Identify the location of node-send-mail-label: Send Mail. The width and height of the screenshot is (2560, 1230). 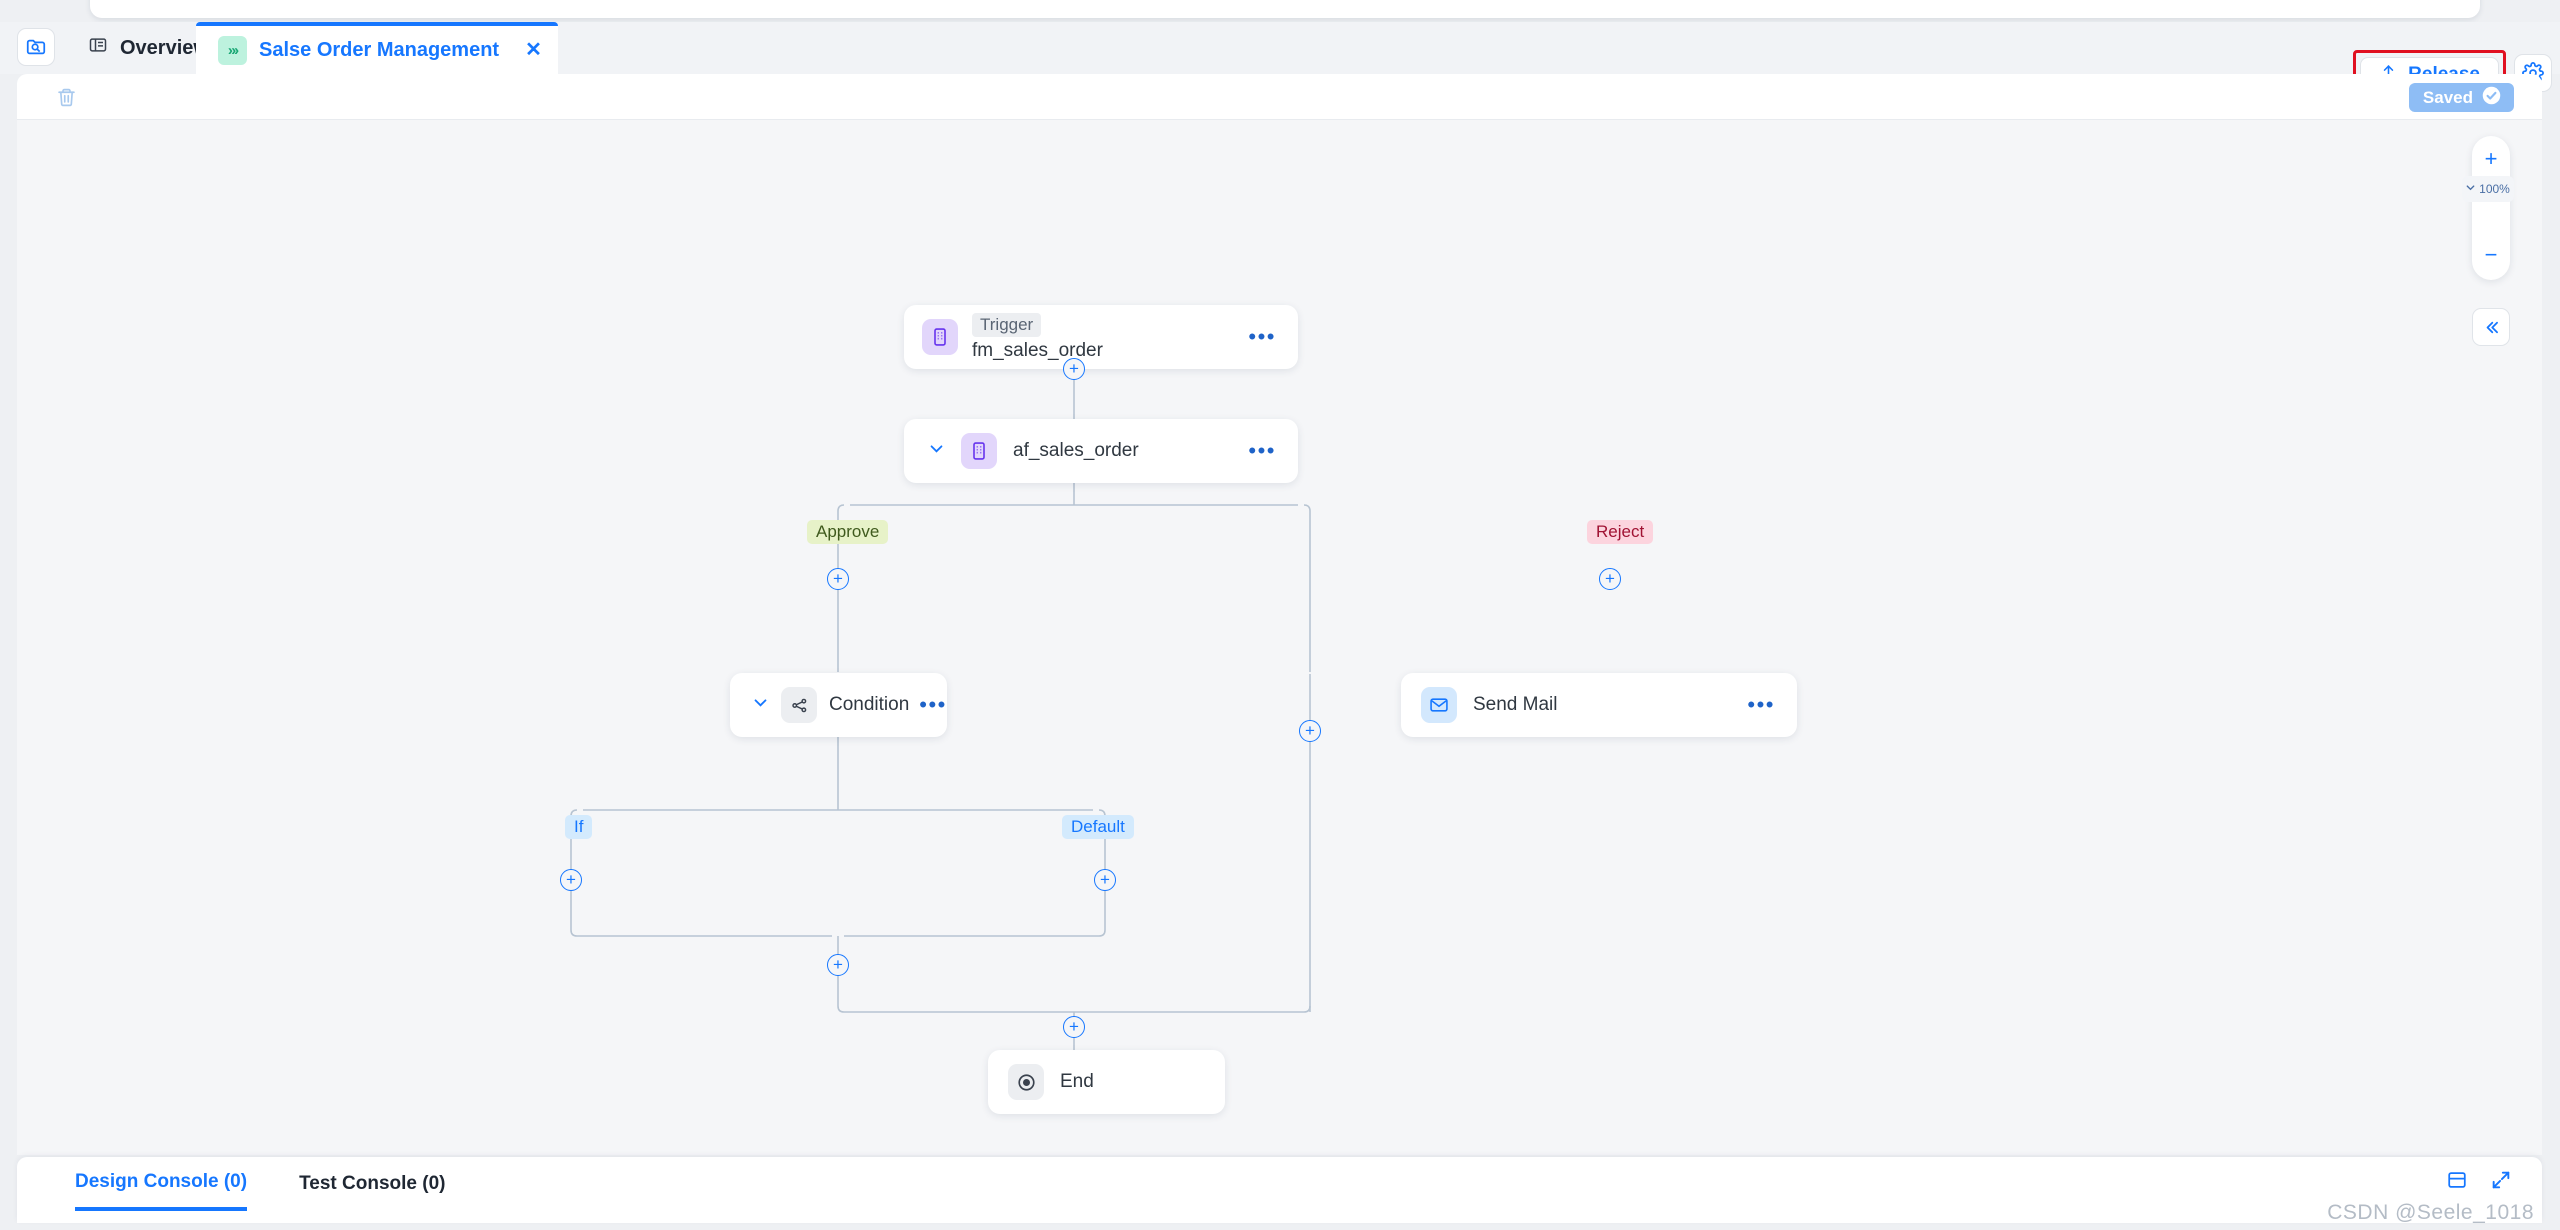
(1515, 704).